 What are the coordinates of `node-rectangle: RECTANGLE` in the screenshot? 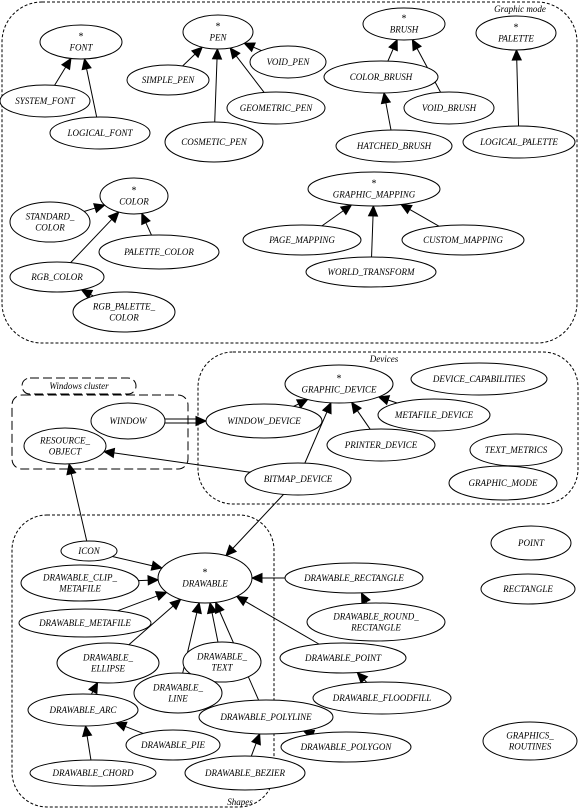 It's located at (528, 589).